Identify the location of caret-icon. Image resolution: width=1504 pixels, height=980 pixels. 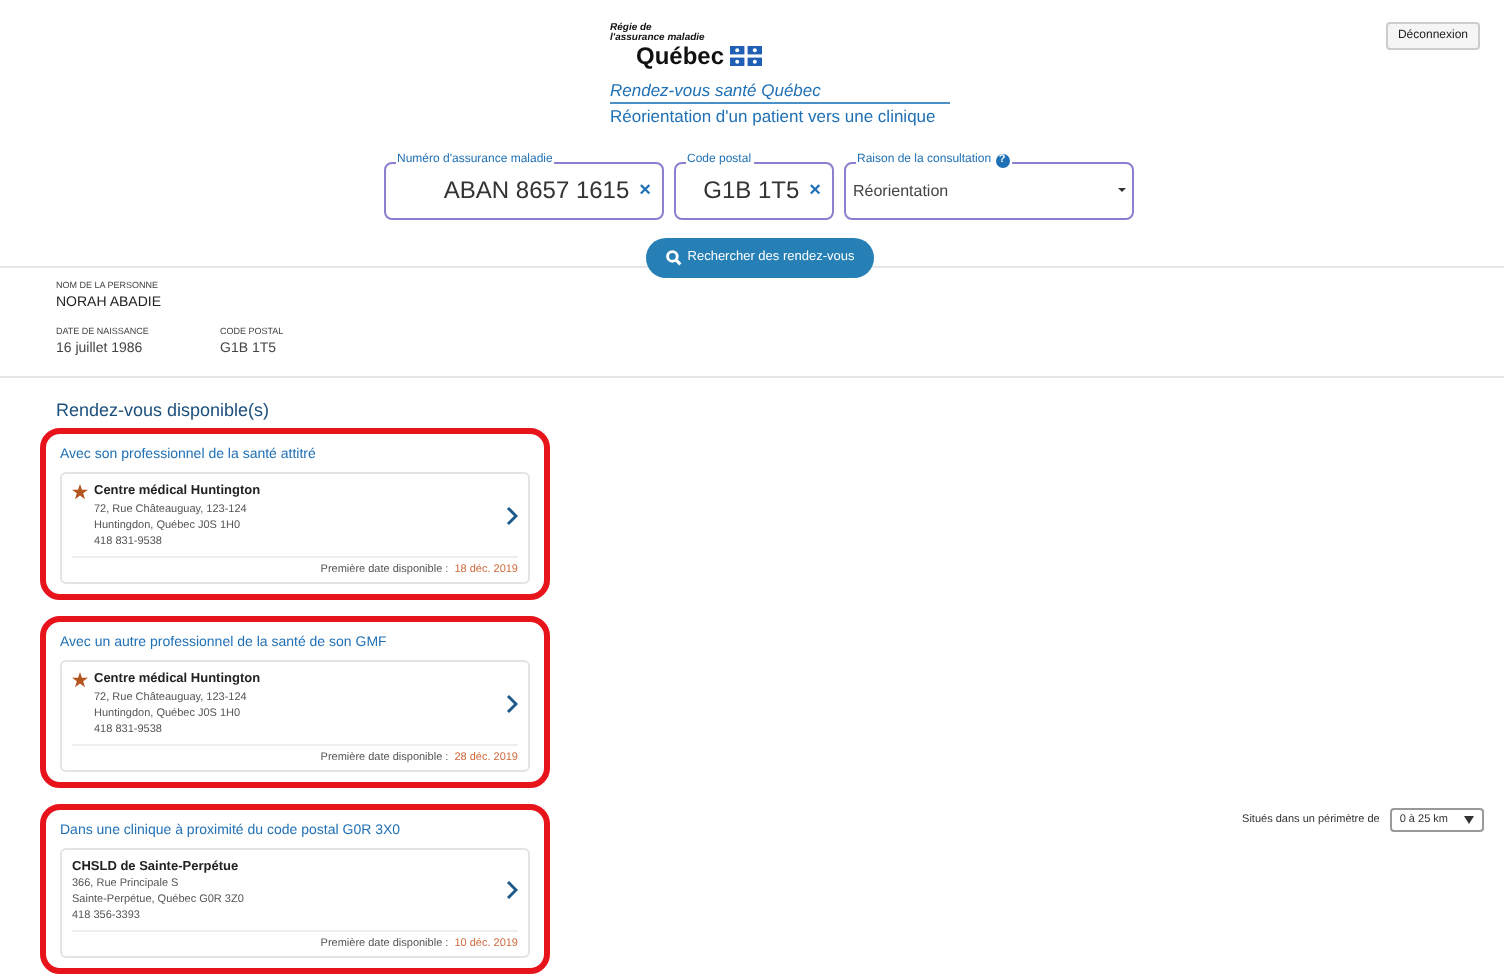
(1469, 819).